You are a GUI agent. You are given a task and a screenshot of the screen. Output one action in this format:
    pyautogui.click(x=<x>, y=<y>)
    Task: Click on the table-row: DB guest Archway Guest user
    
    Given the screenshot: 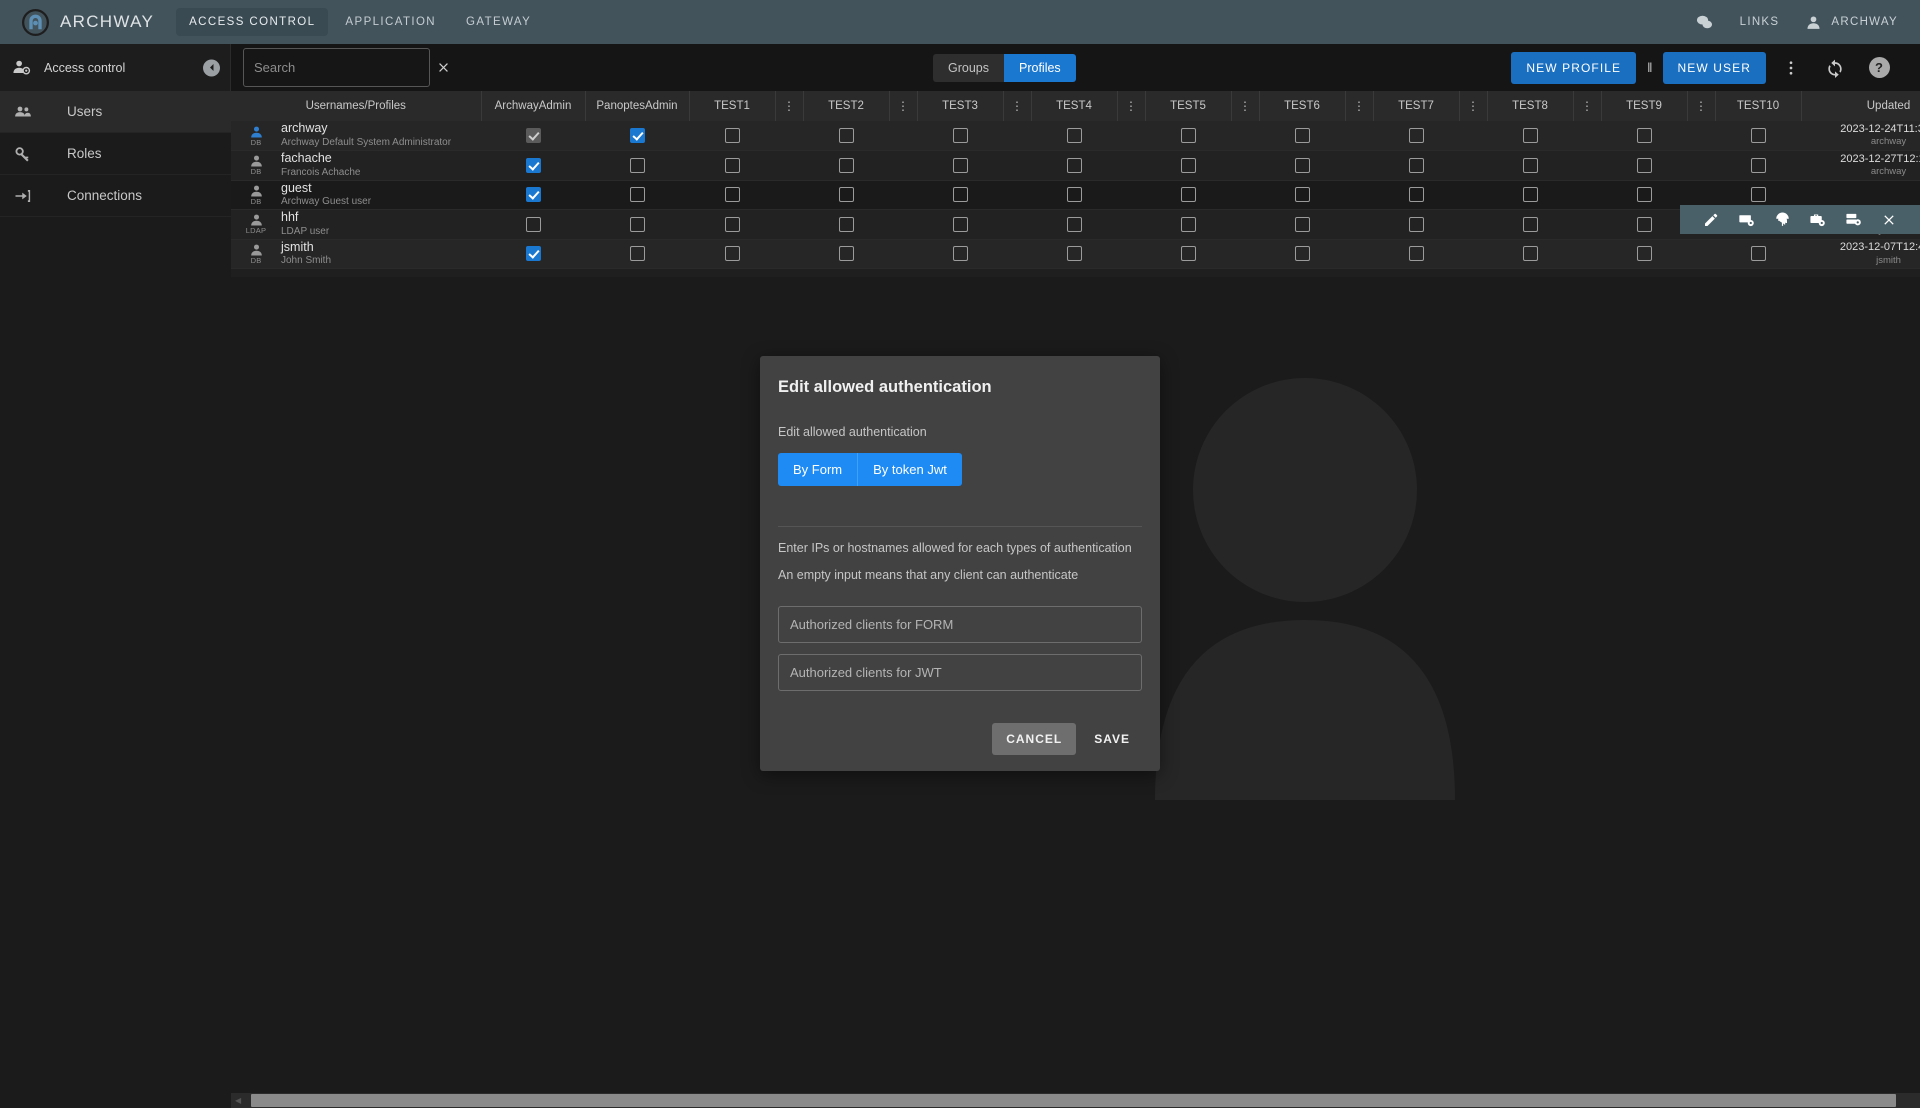 What is the action you would take?
    pyautogui.click(x=1075, y=195)
    